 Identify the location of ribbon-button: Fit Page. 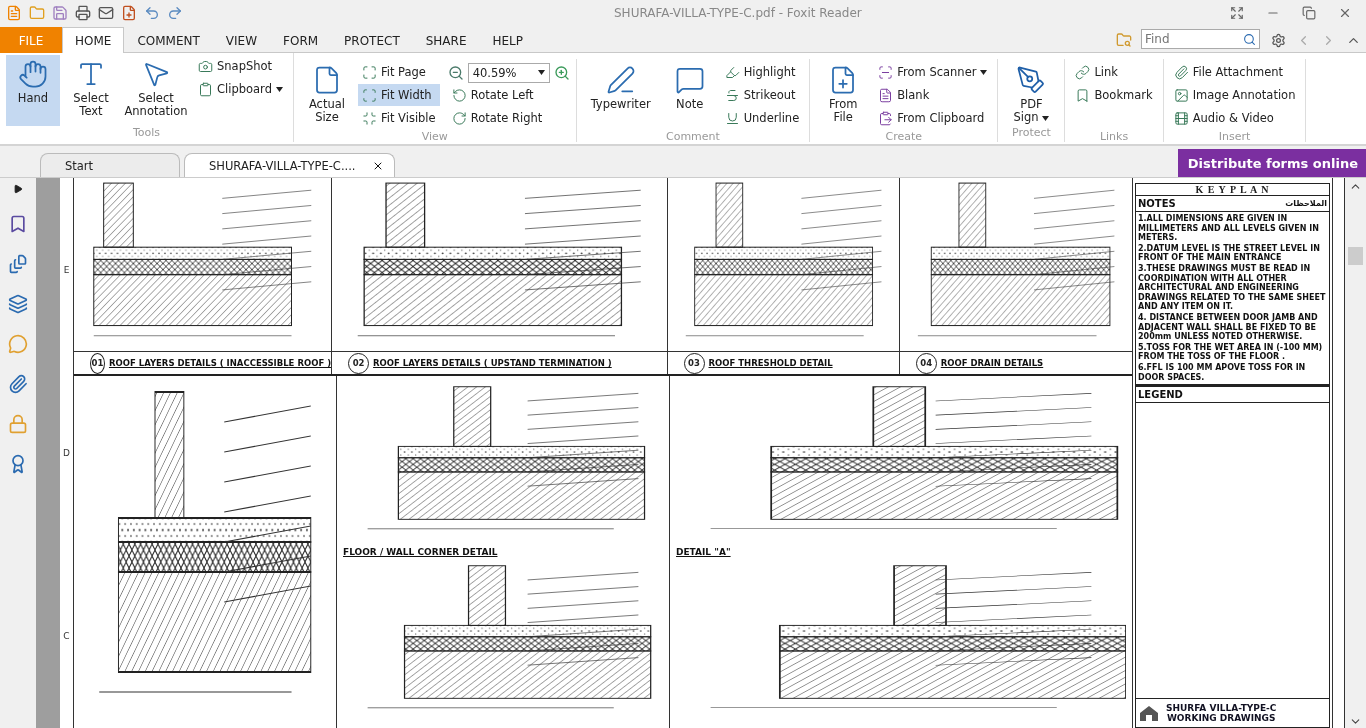
(398, 72).